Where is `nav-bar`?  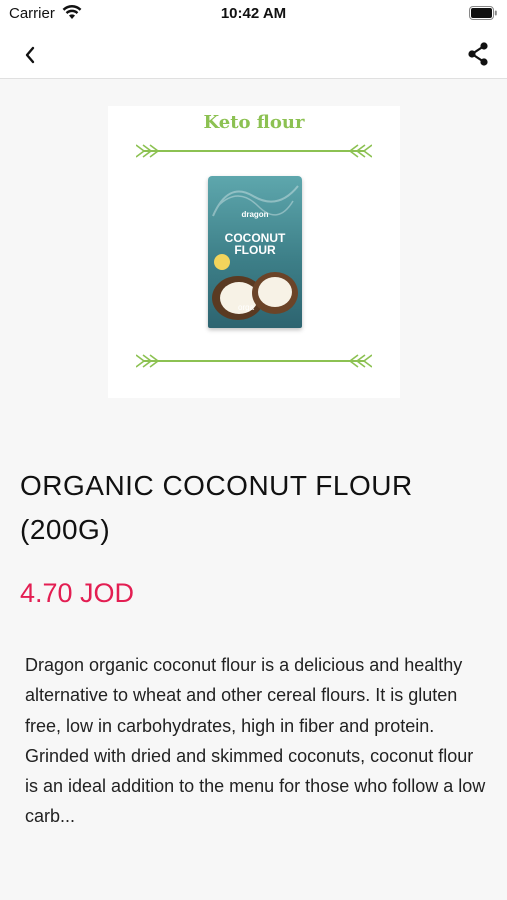 nav-bar is located at coordinates (253, 54).